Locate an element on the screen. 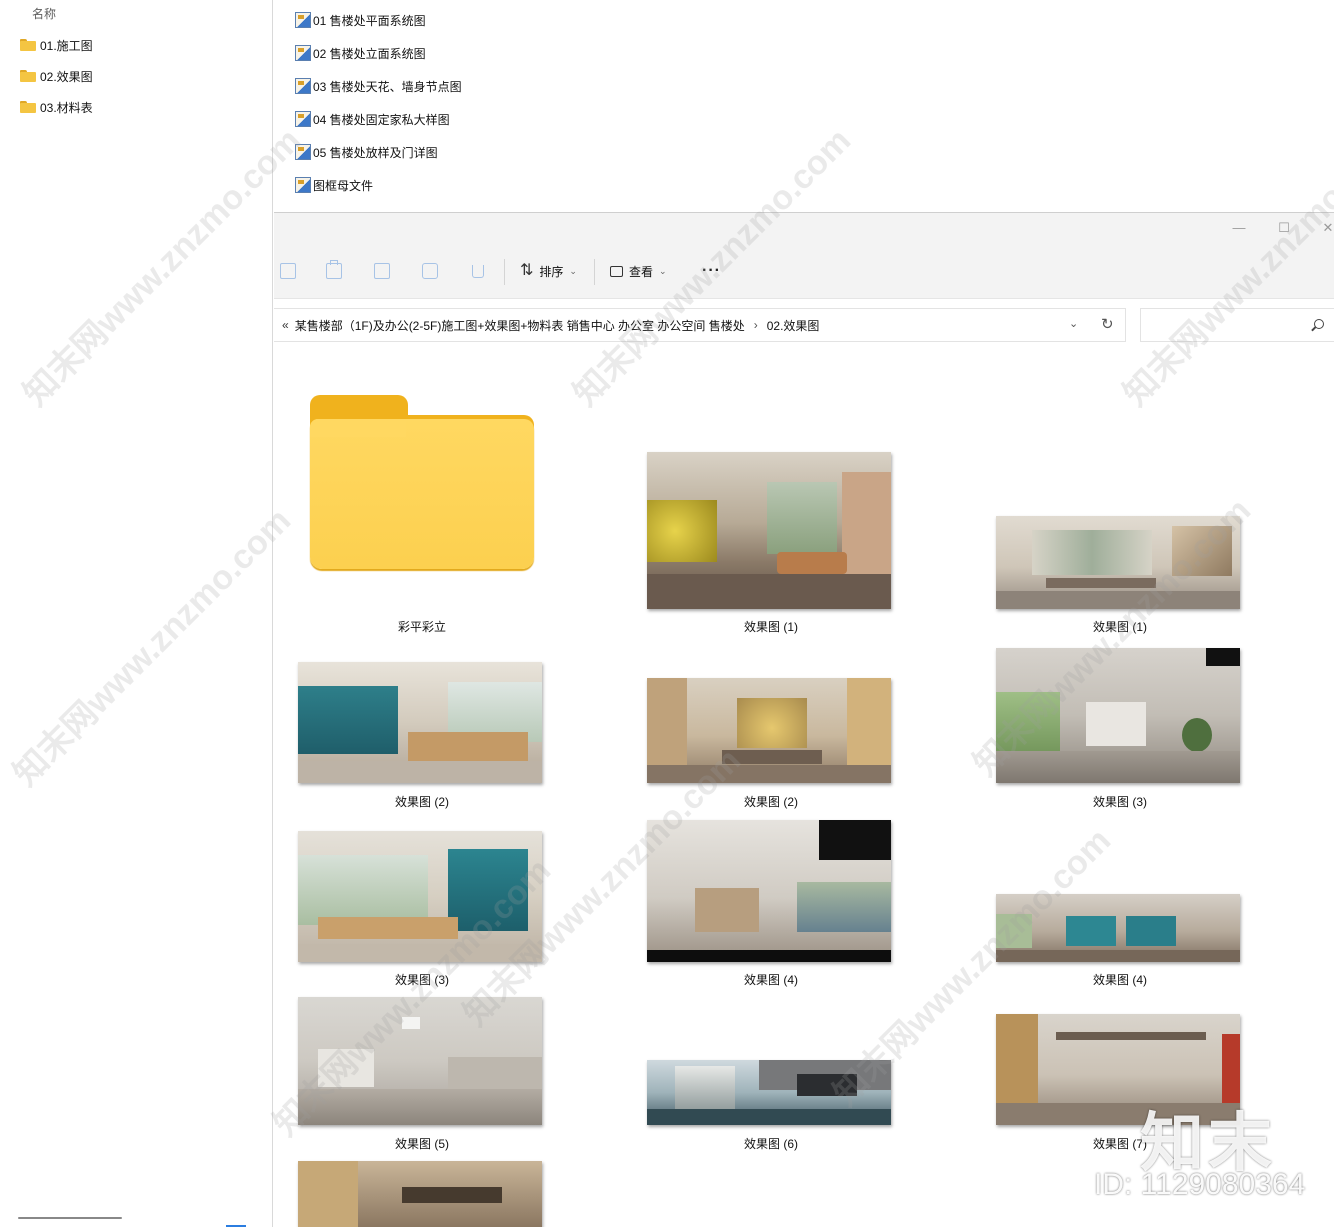  copy-icon is located at coordinates (288, 271).